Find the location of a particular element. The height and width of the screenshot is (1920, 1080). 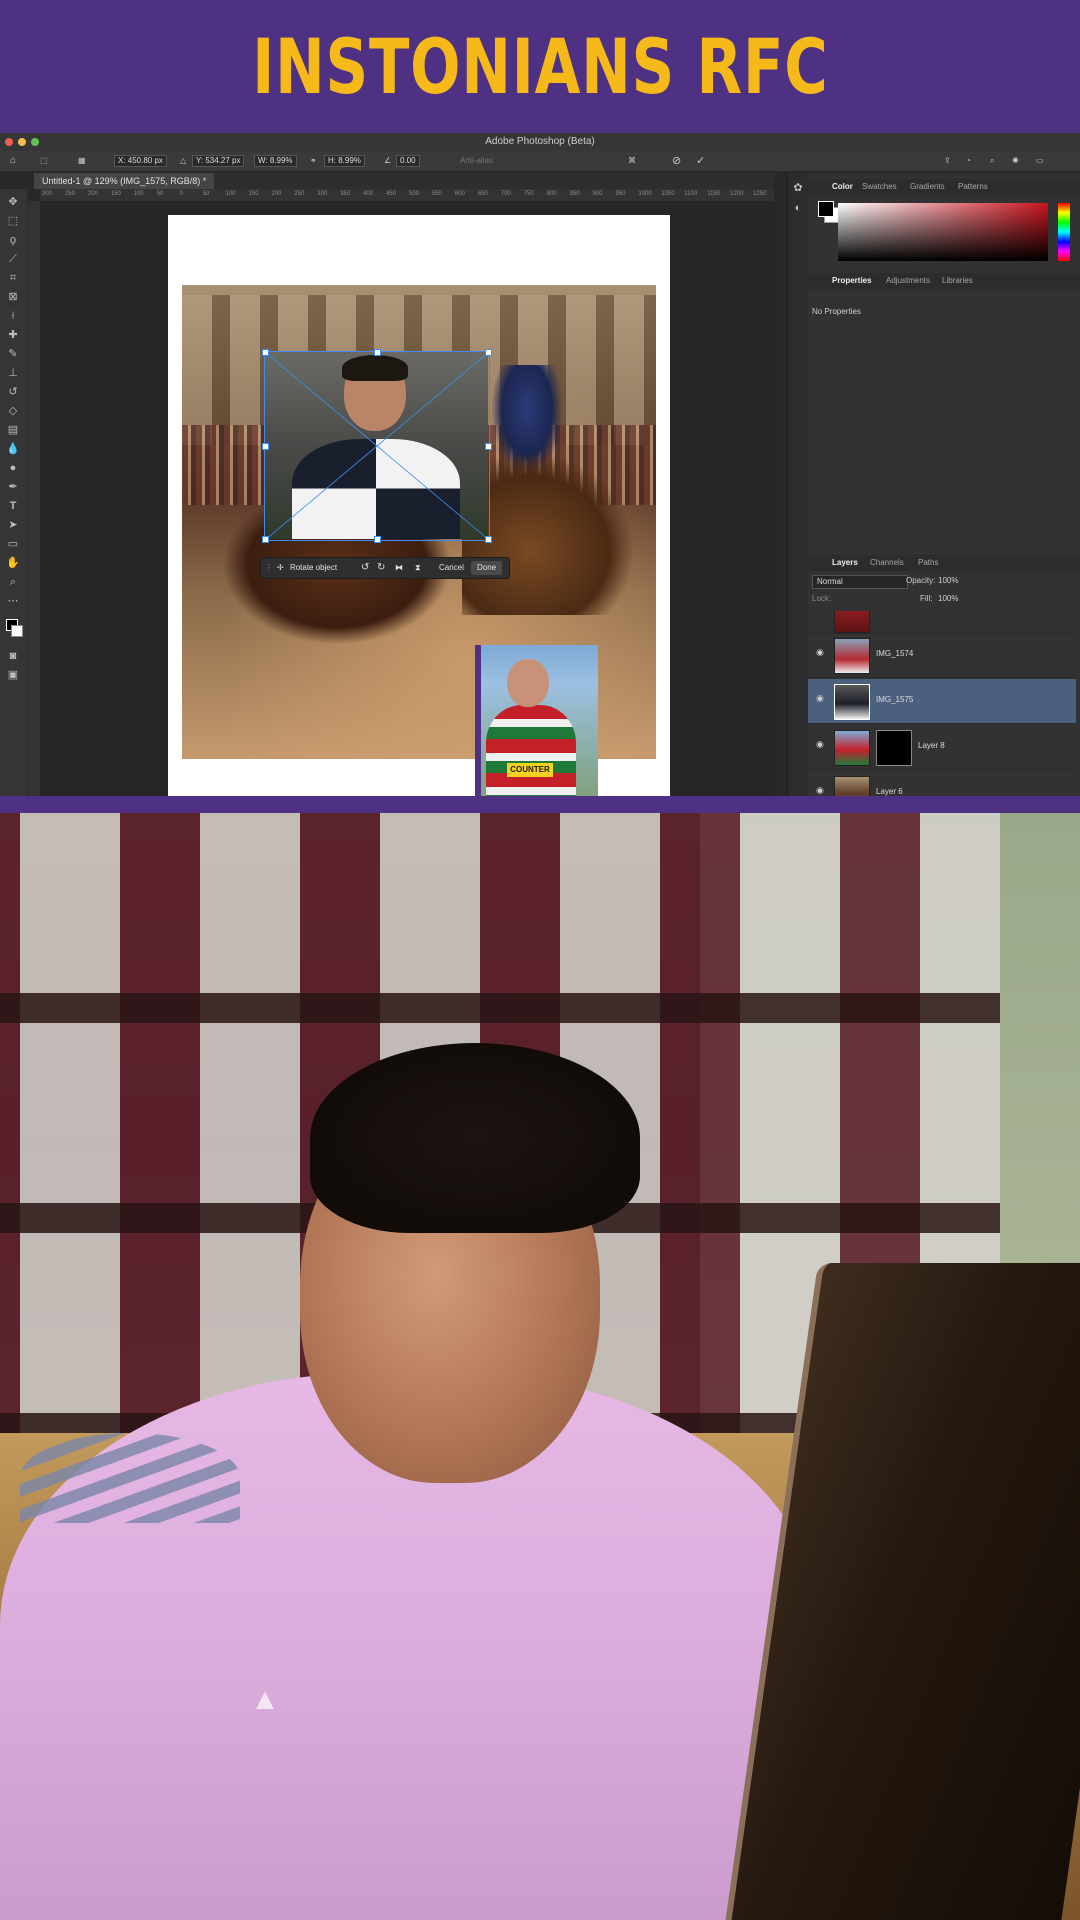

transform-handle-br is located at coordinates (488, 539).